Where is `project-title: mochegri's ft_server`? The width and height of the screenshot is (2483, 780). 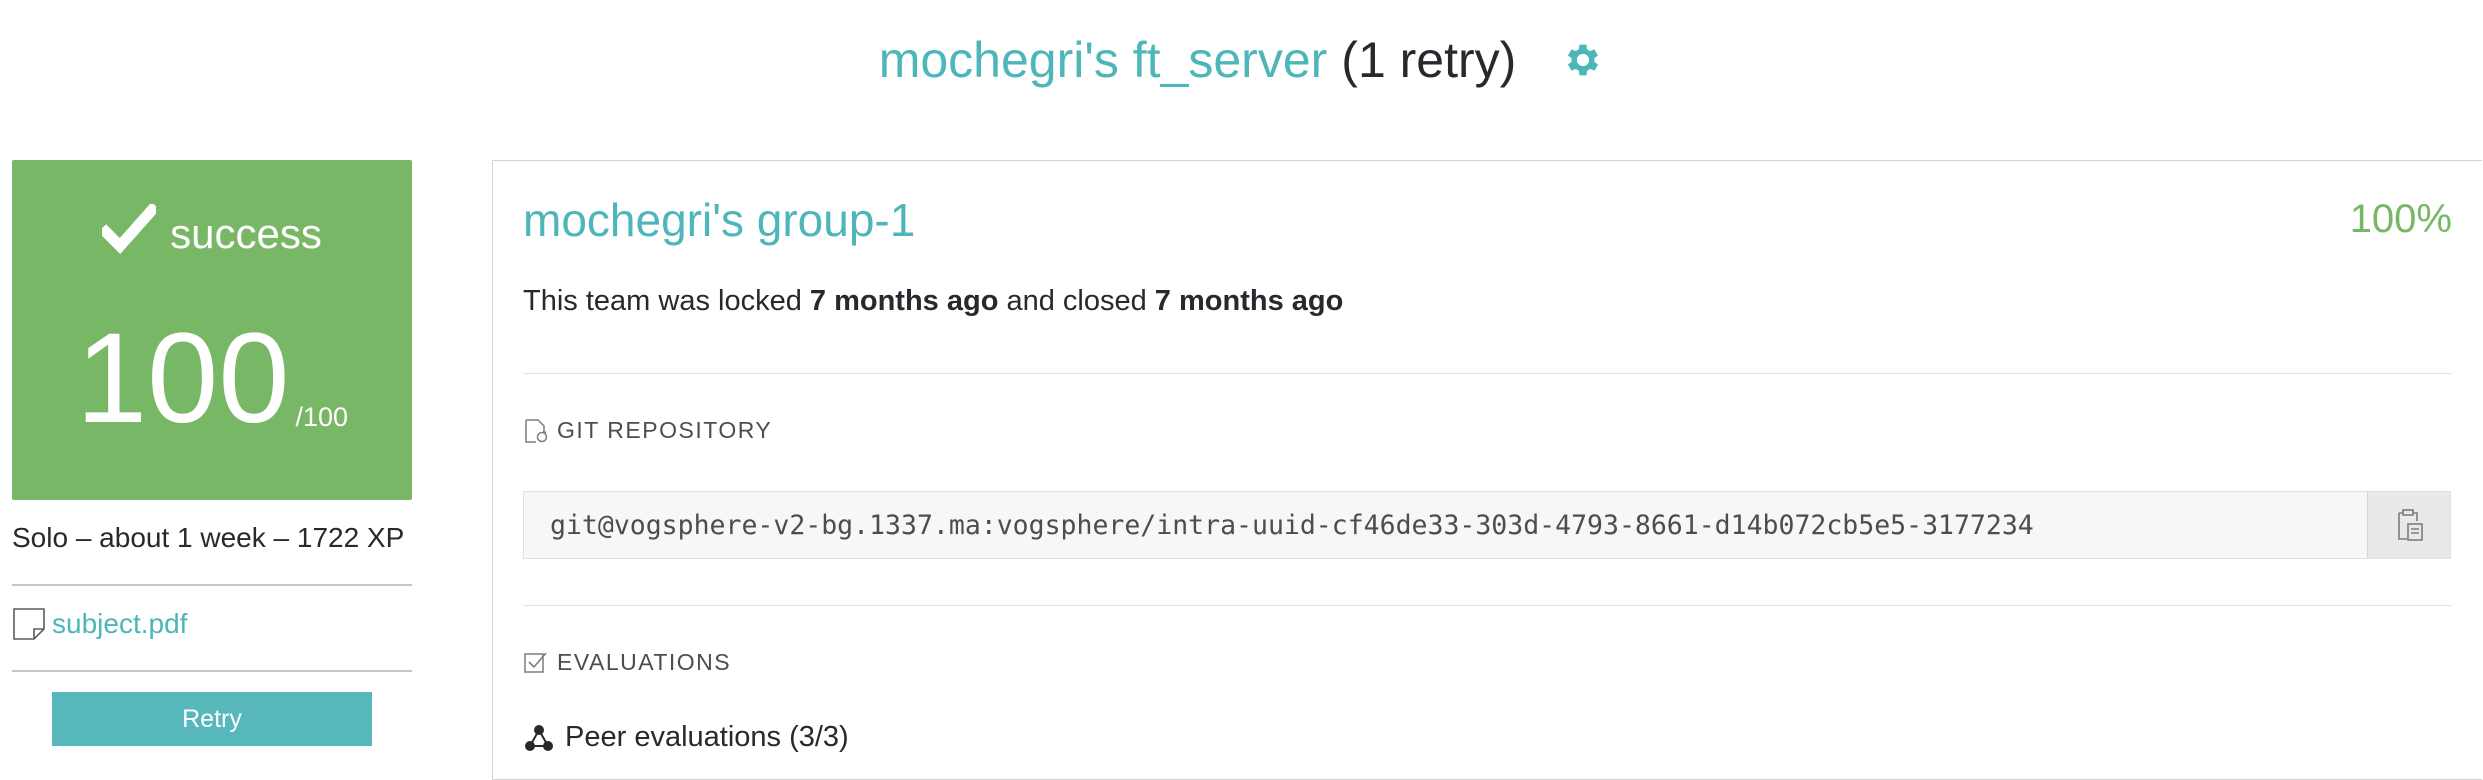
project-title: mochegri's ft_server is located at coordinates (1103, 60).